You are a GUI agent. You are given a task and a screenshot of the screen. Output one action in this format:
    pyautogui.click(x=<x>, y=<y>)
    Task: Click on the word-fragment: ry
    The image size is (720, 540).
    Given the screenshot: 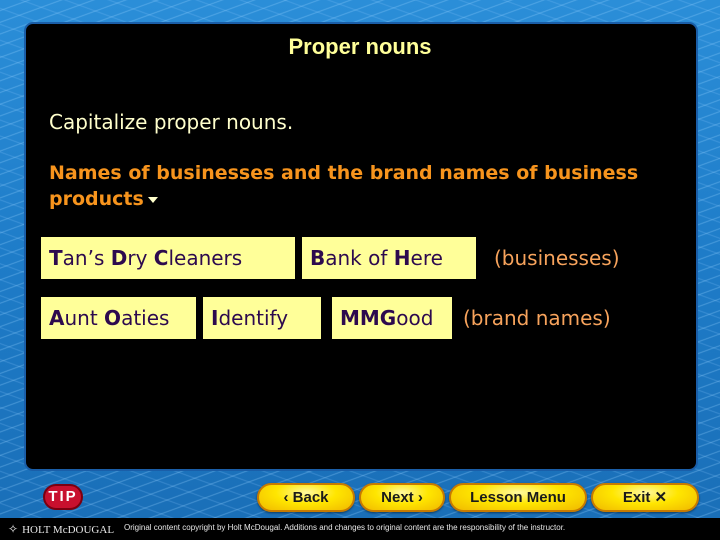 What is the action you would take?
    pyautogui.click(x=140, y=258)
    